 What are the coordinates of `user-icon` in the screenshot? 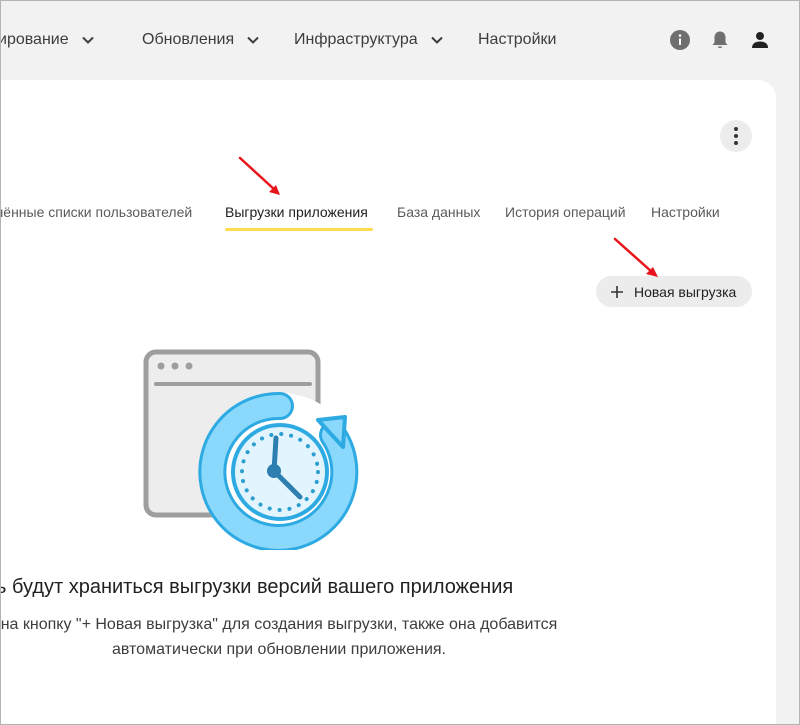 It's located at (760, 40).